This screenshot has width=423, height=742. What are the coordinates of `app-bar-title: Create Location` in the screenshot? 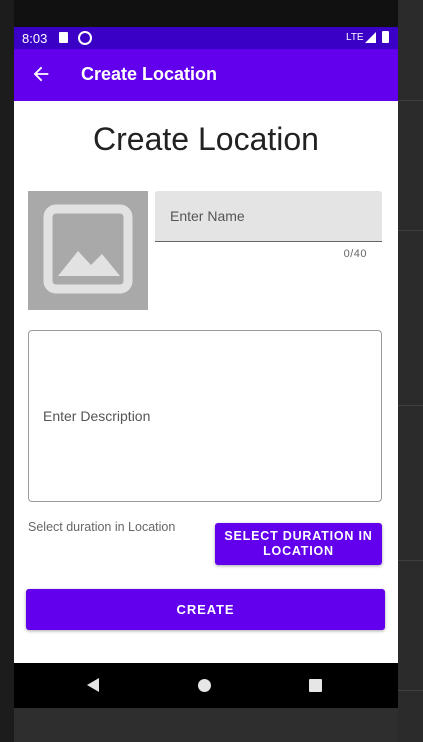 It's located at (149, 74).